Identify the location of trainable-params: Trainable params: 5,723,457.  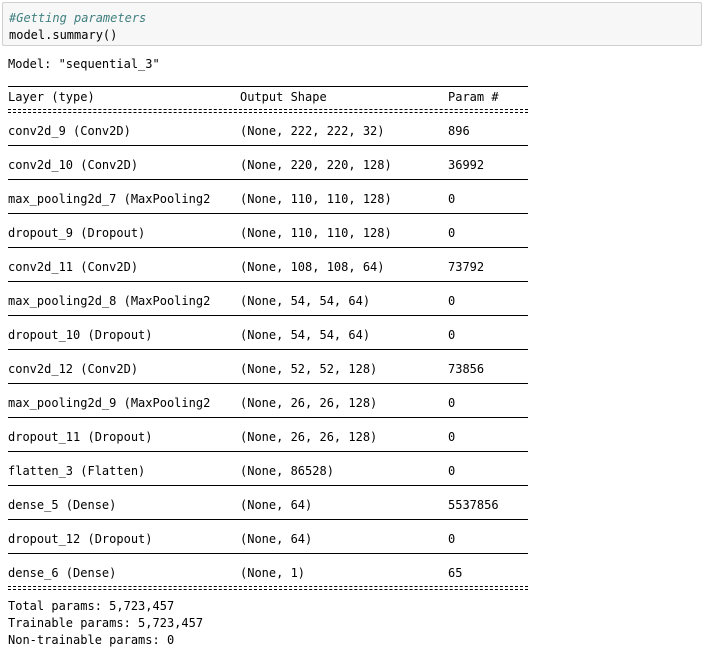
(106, 623).